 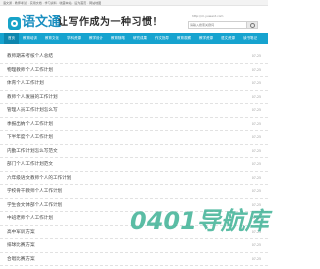 I want to click on list-item-title: 下半年度个人工作计划, so click(x=30, y=137).